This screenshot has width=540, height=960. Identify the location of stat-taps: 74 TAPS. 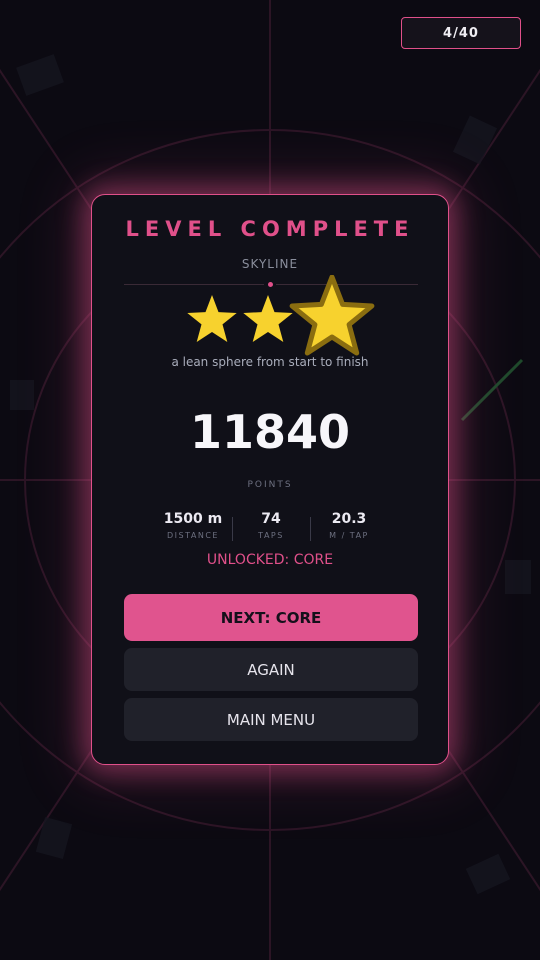
(271, 529).